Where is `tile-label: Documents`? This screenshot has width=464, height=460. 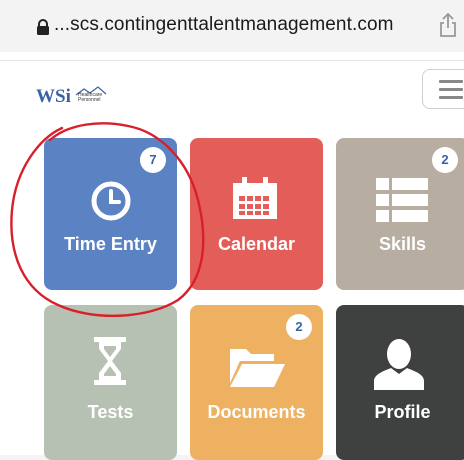 tile-label: Documents is located at coordinates (256, 412).